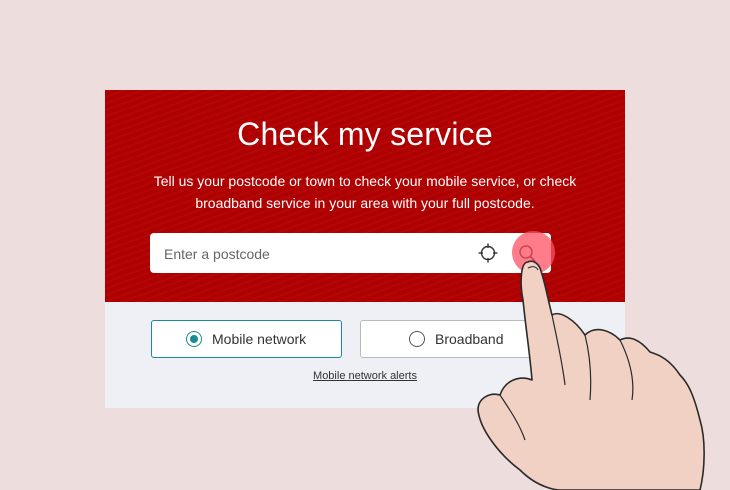 Image resolution: width=730 pixels, height=490 pixels. I want to click on mobile-network-option: Mobile network, so click(246, 339).